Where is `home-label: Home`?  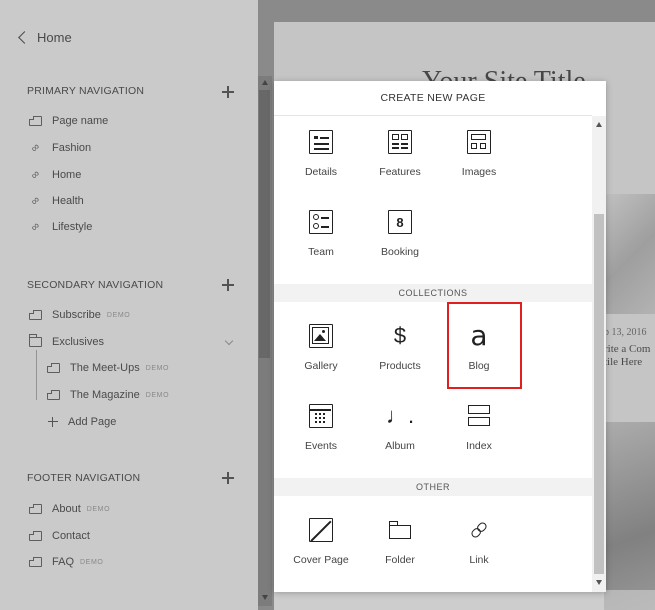 home-label: Home is located at coordinates (54, 37).